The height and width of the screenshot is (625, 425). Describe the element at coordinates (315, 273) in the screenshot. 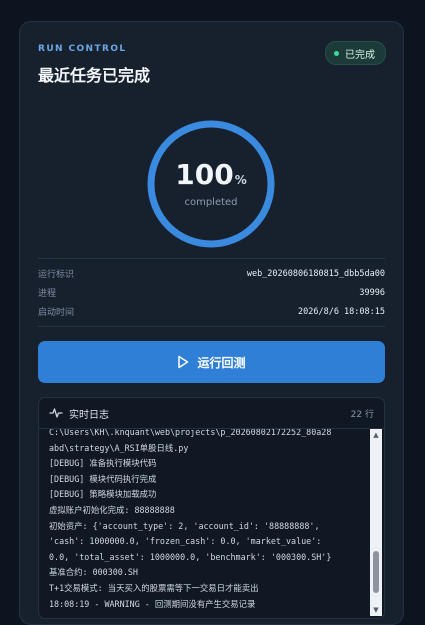

I see `meta-value: web_20260806180815_dbb5da00` at that location.